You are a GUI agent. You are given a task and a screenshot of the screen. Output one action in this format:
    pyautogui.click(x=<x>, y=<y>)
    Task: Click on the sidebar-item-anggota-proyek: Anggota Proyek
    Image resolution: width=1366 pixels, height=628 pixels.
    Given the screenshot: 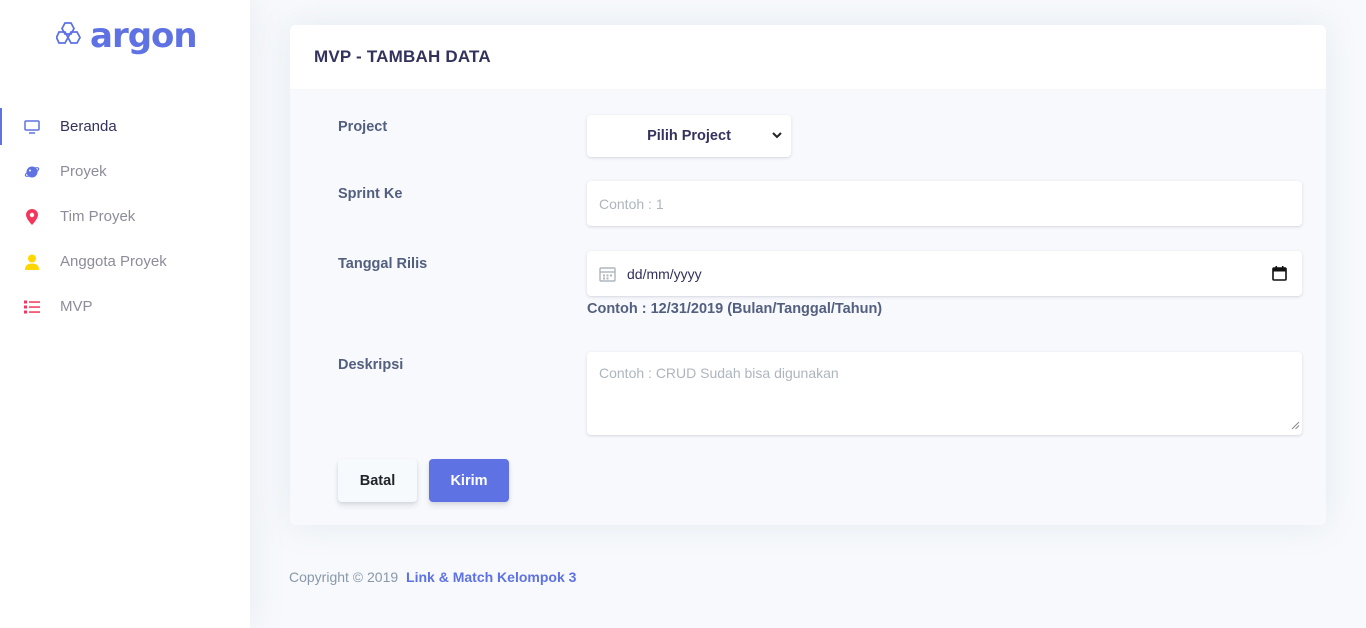 What is the action you would take?
    pyautogui.click(x=125, y=261)
    